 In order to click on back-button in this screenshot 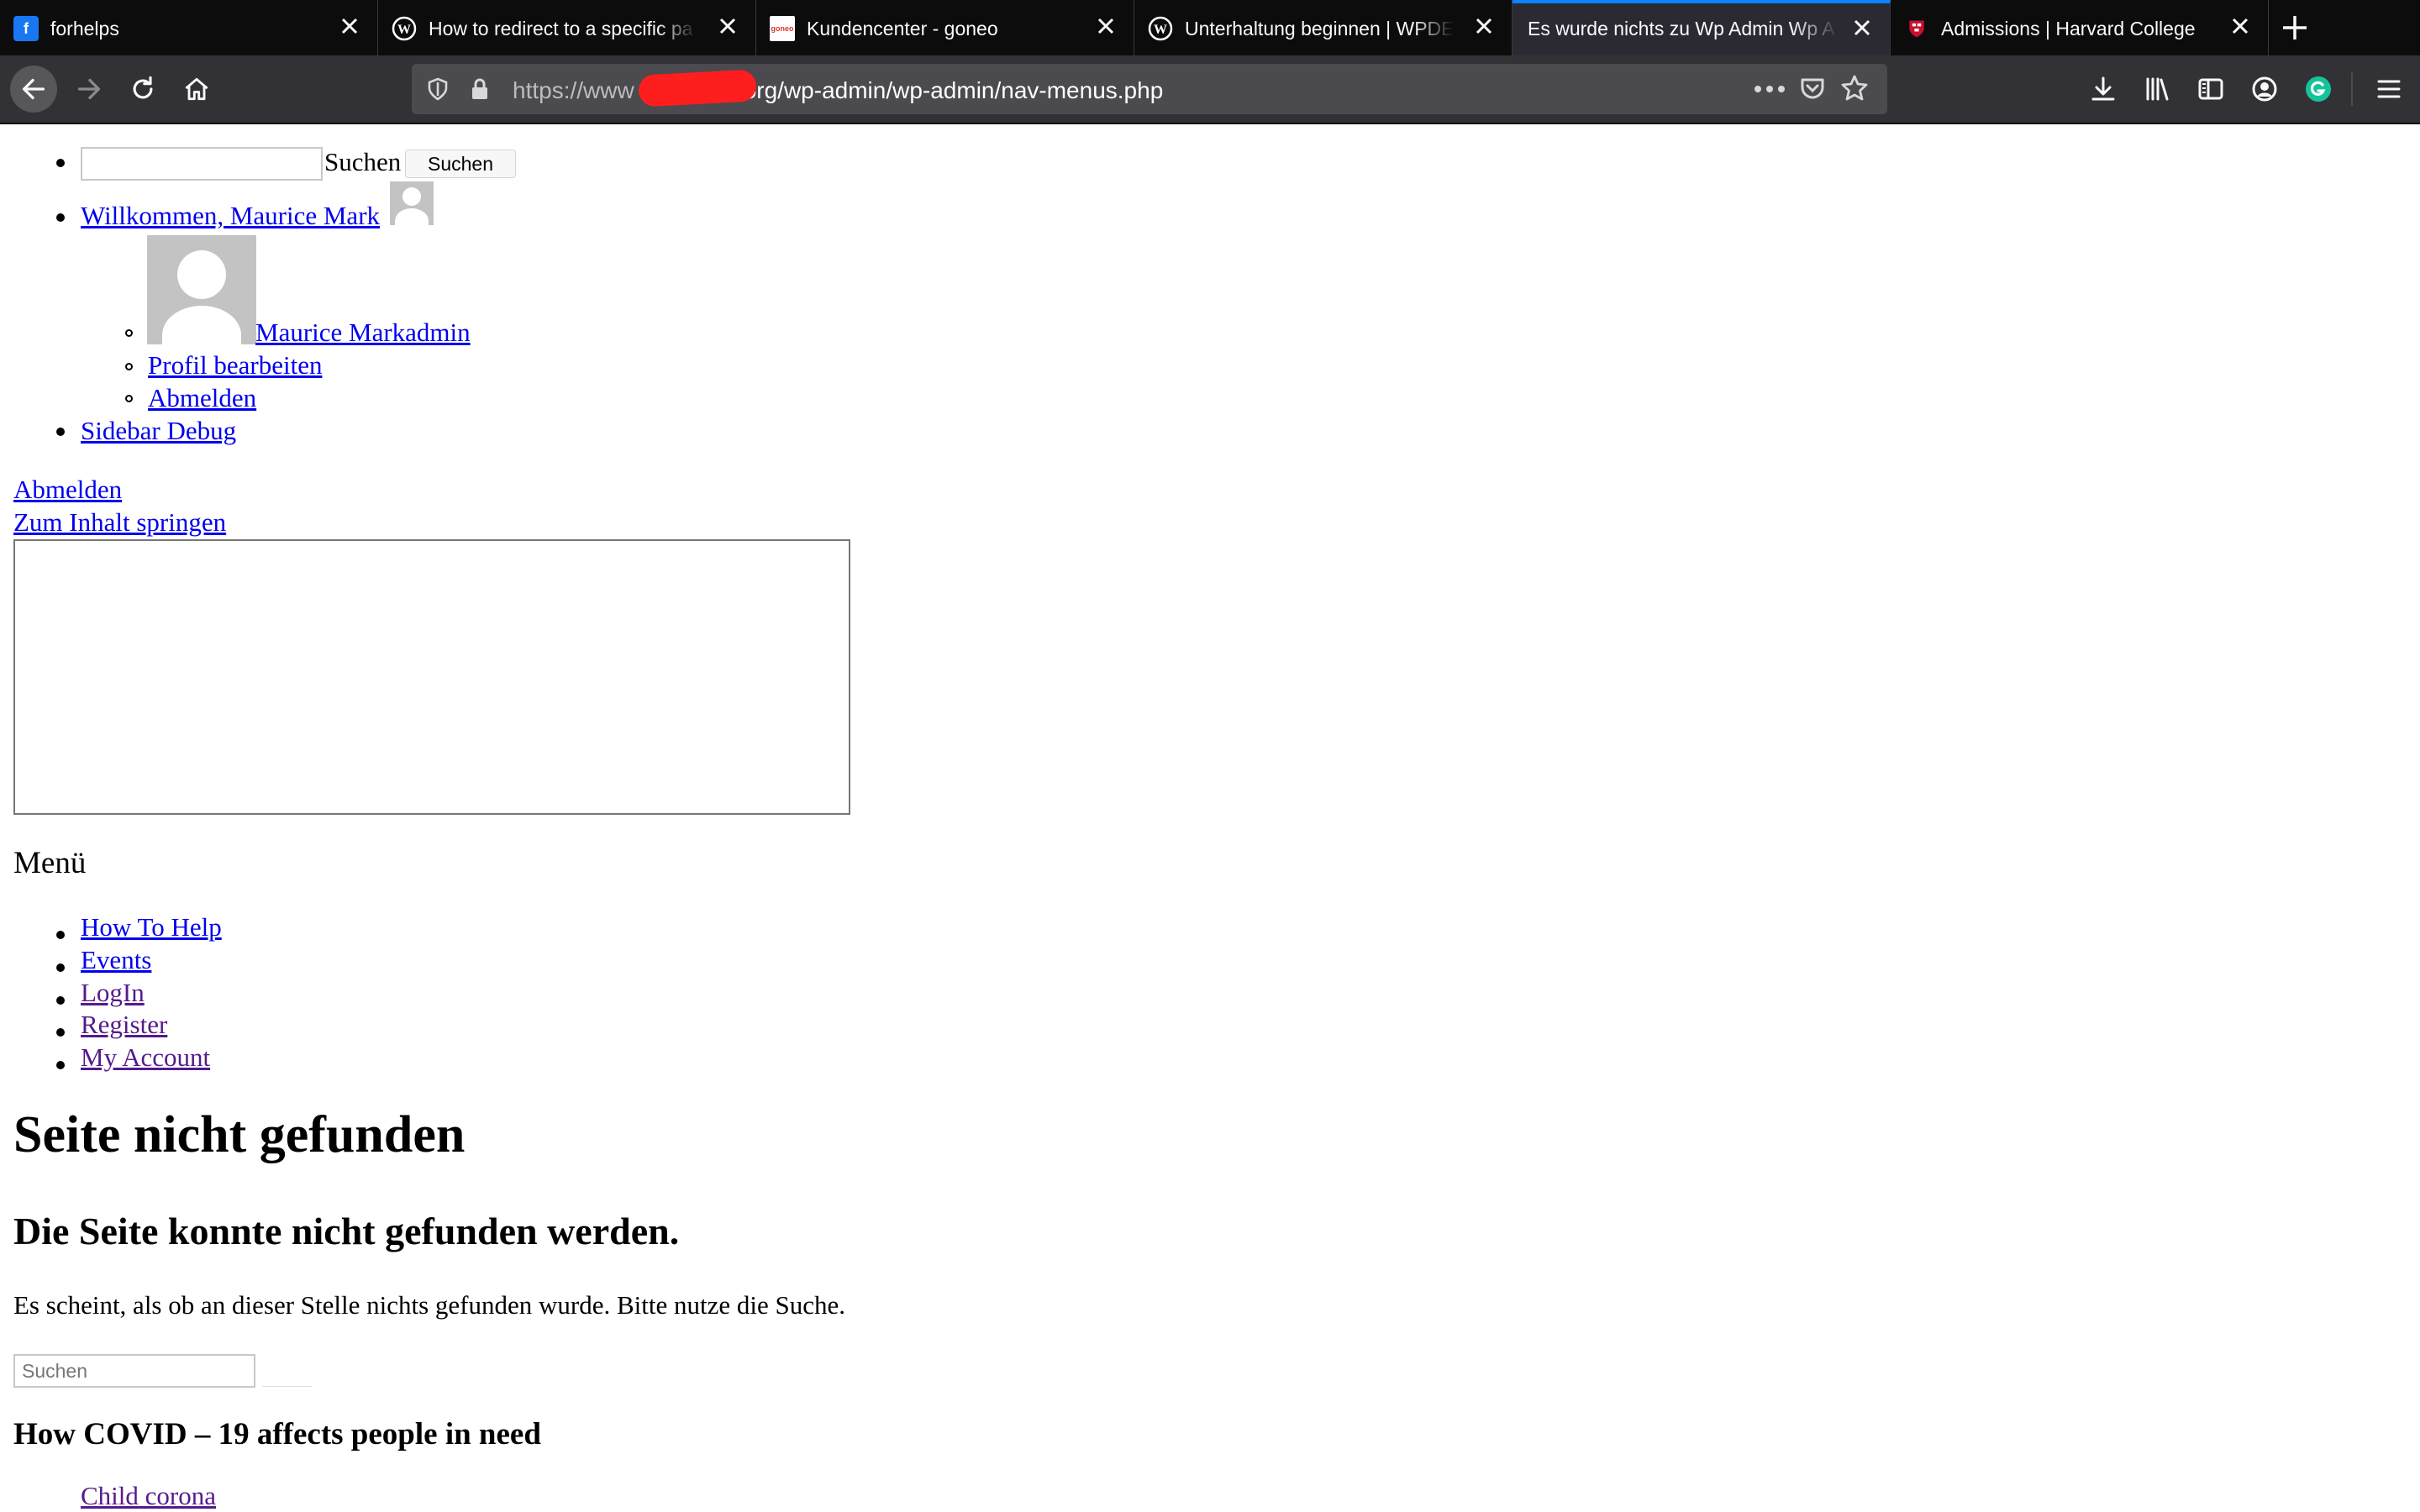, I will do `click(34, 89)`.